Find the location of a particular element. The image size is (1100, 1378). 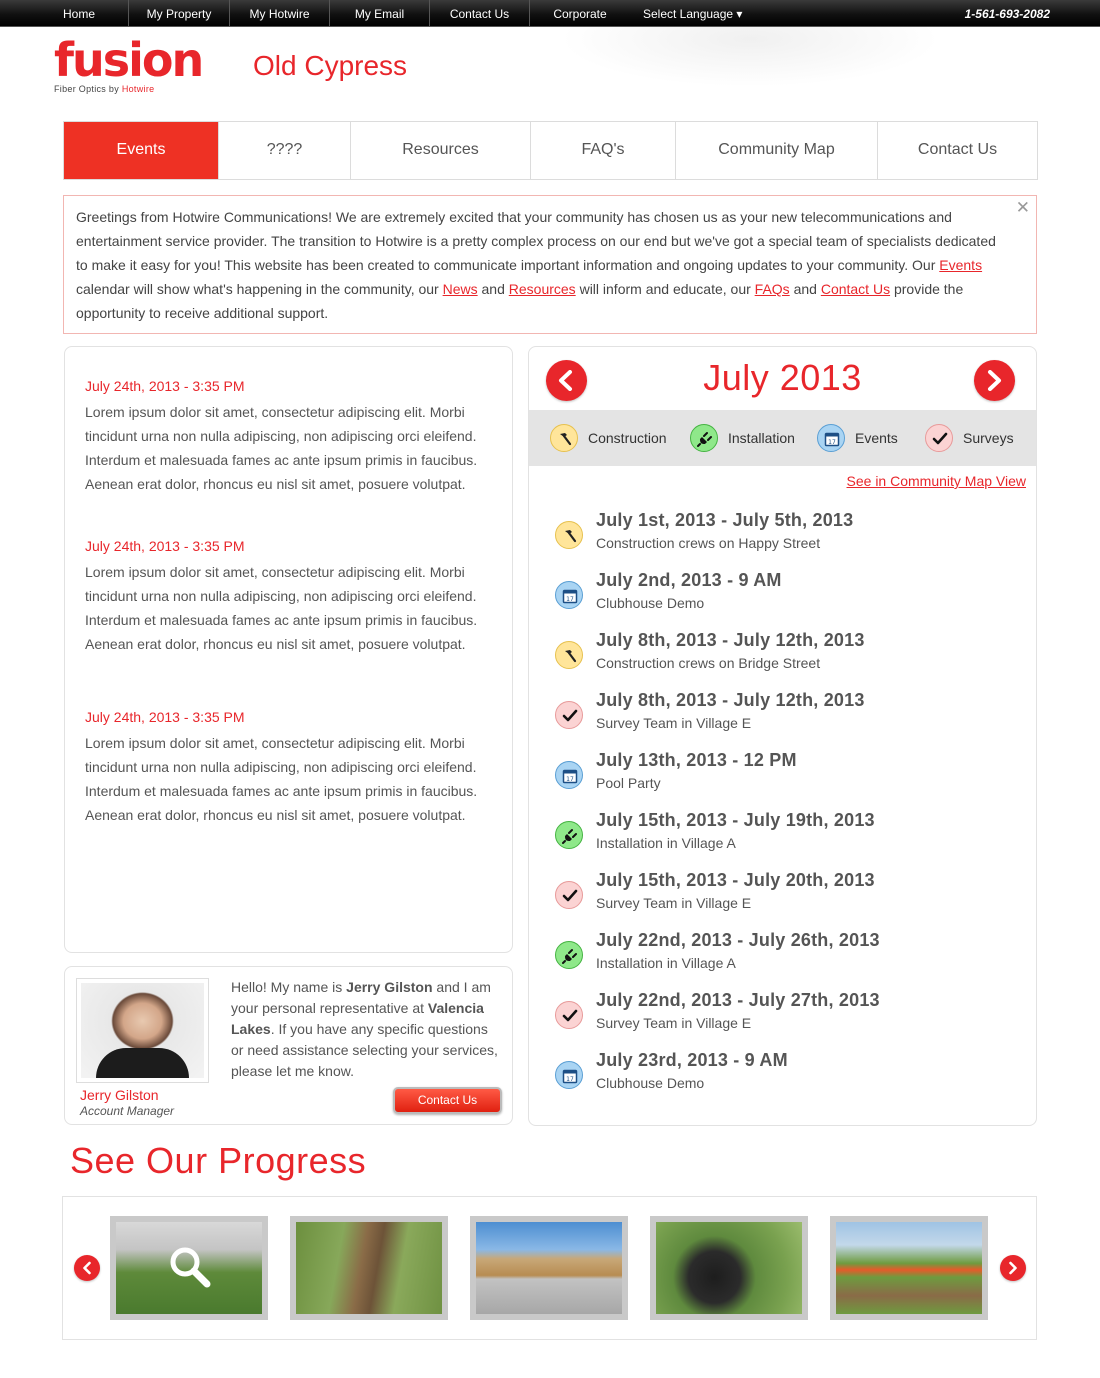

close-icon: ✕ is located at coordinates (1023, 208).